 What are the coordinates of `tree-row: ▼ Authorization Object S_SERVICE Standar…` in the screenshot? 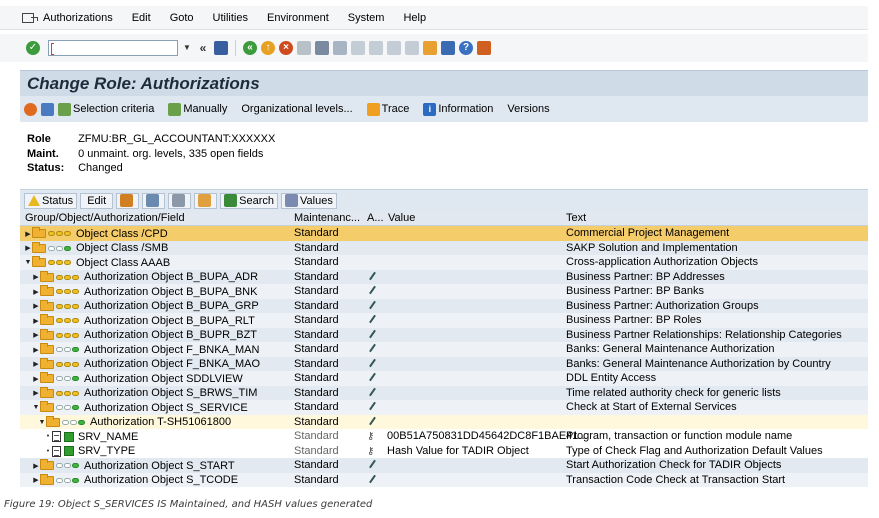 It's located at (444, 407).